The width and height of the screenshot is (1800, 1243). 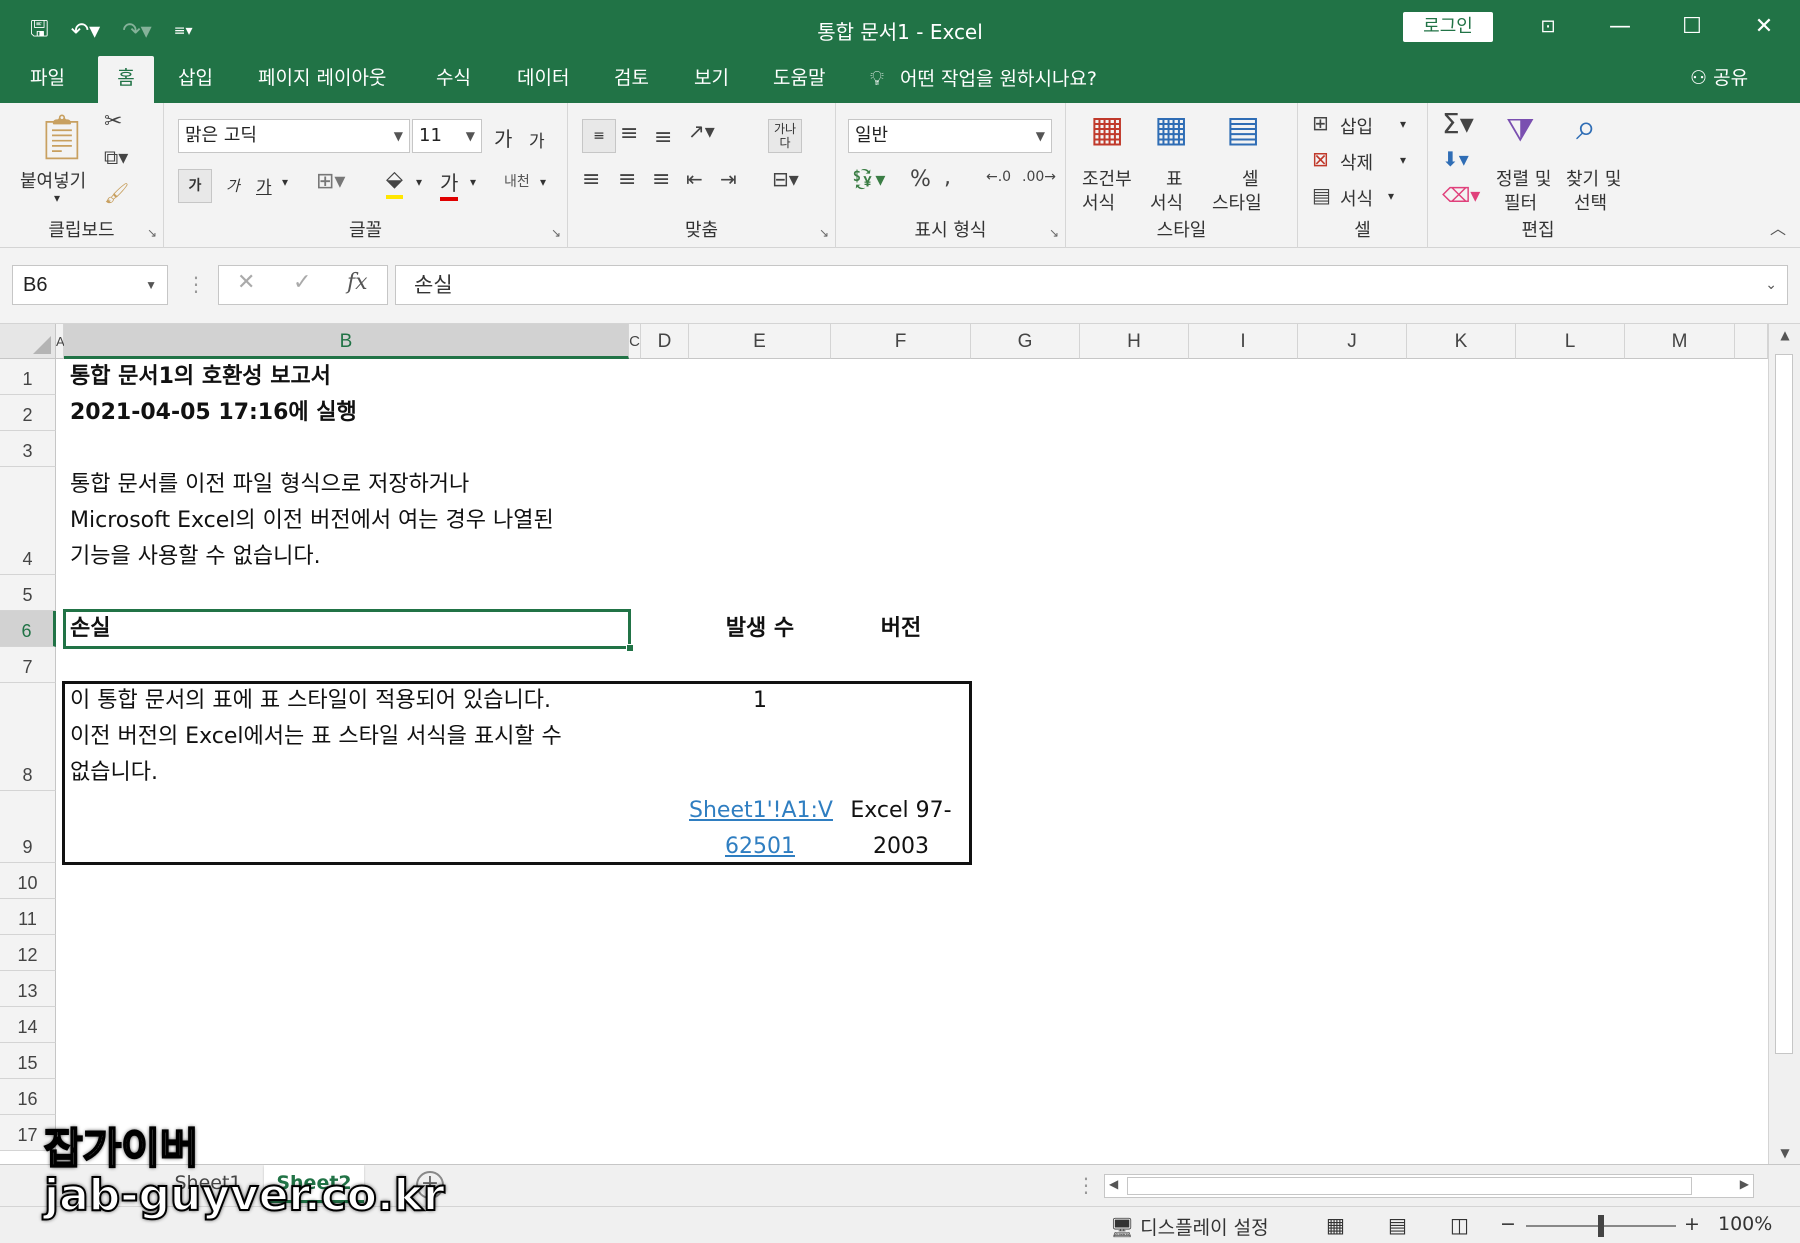 What do you see at coordinates (28, 1025) in the screenshot?
I see `row-header-14: 14` at bounding box center [28, 1025].